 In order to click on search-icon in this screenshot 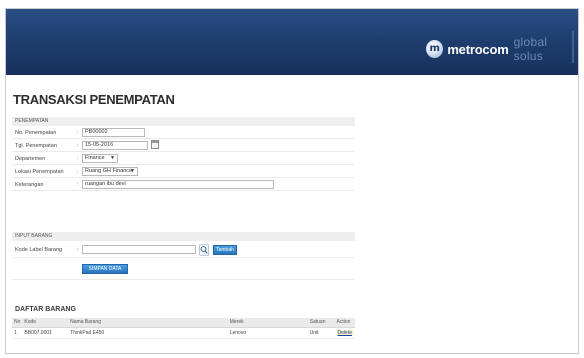, I will do `click(204, 250)`.